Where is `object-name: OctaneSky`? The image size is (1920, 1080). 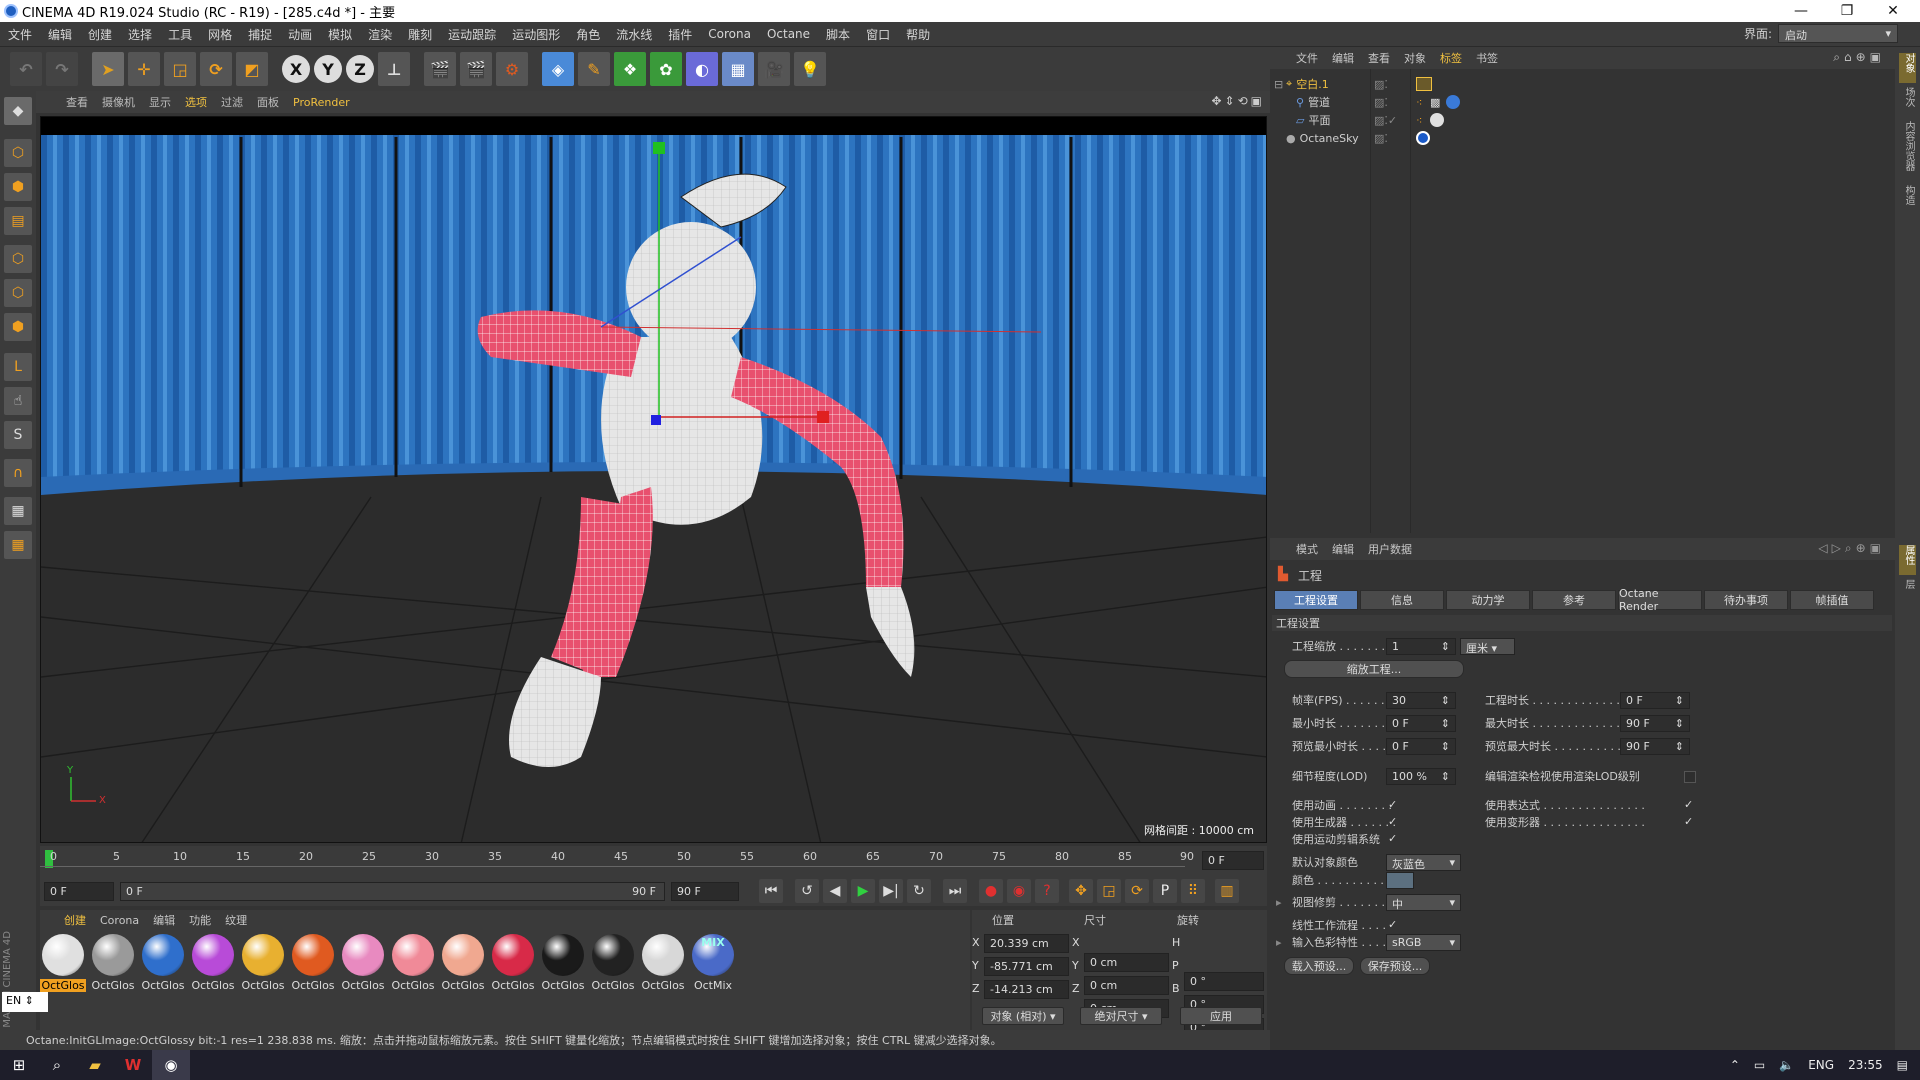 object-name: OctaneSky is located at coordinates (1329, 138).